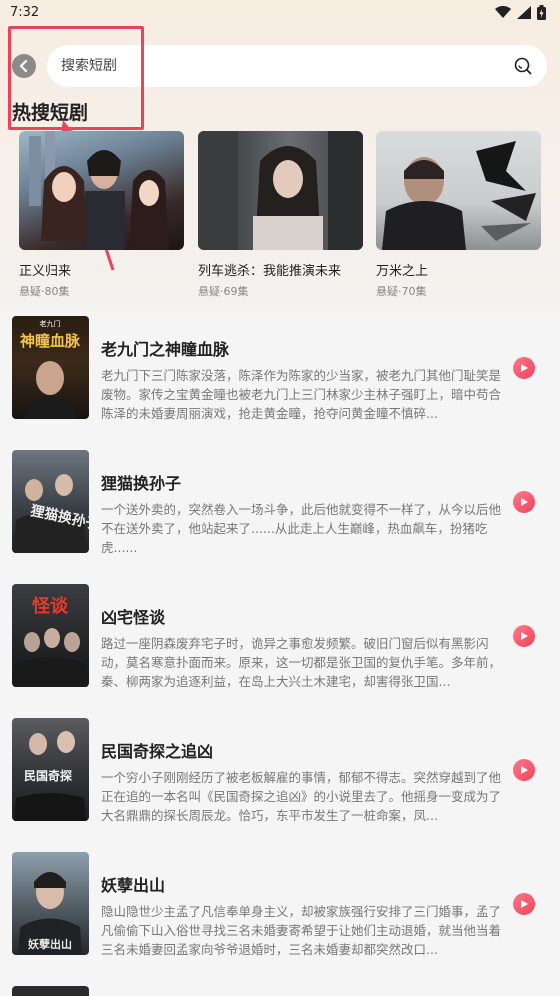  I want to click on hot-drama-card: 万米之上 悬疑·70集, so click(458, 215).